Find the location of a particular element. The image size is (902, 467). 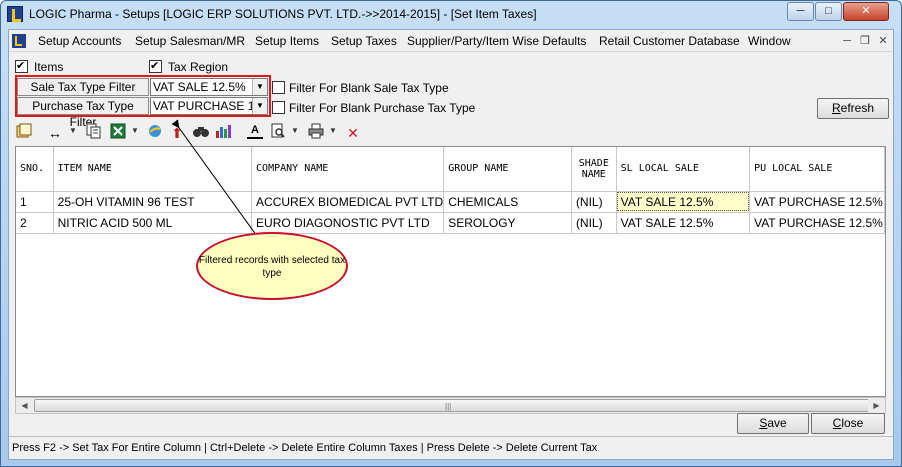

column-width-icon: ↔ is located at coordinates (55, 133).